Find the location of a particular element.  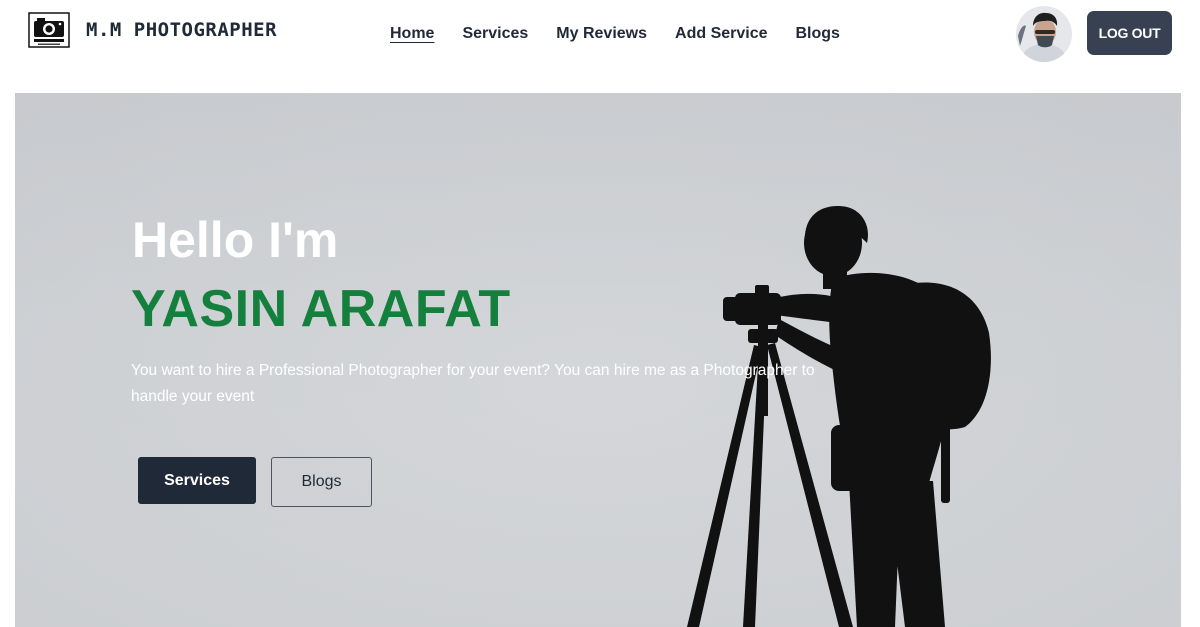

nav-link-my-reviews: My Reviews is located at coordinates (601, 34).